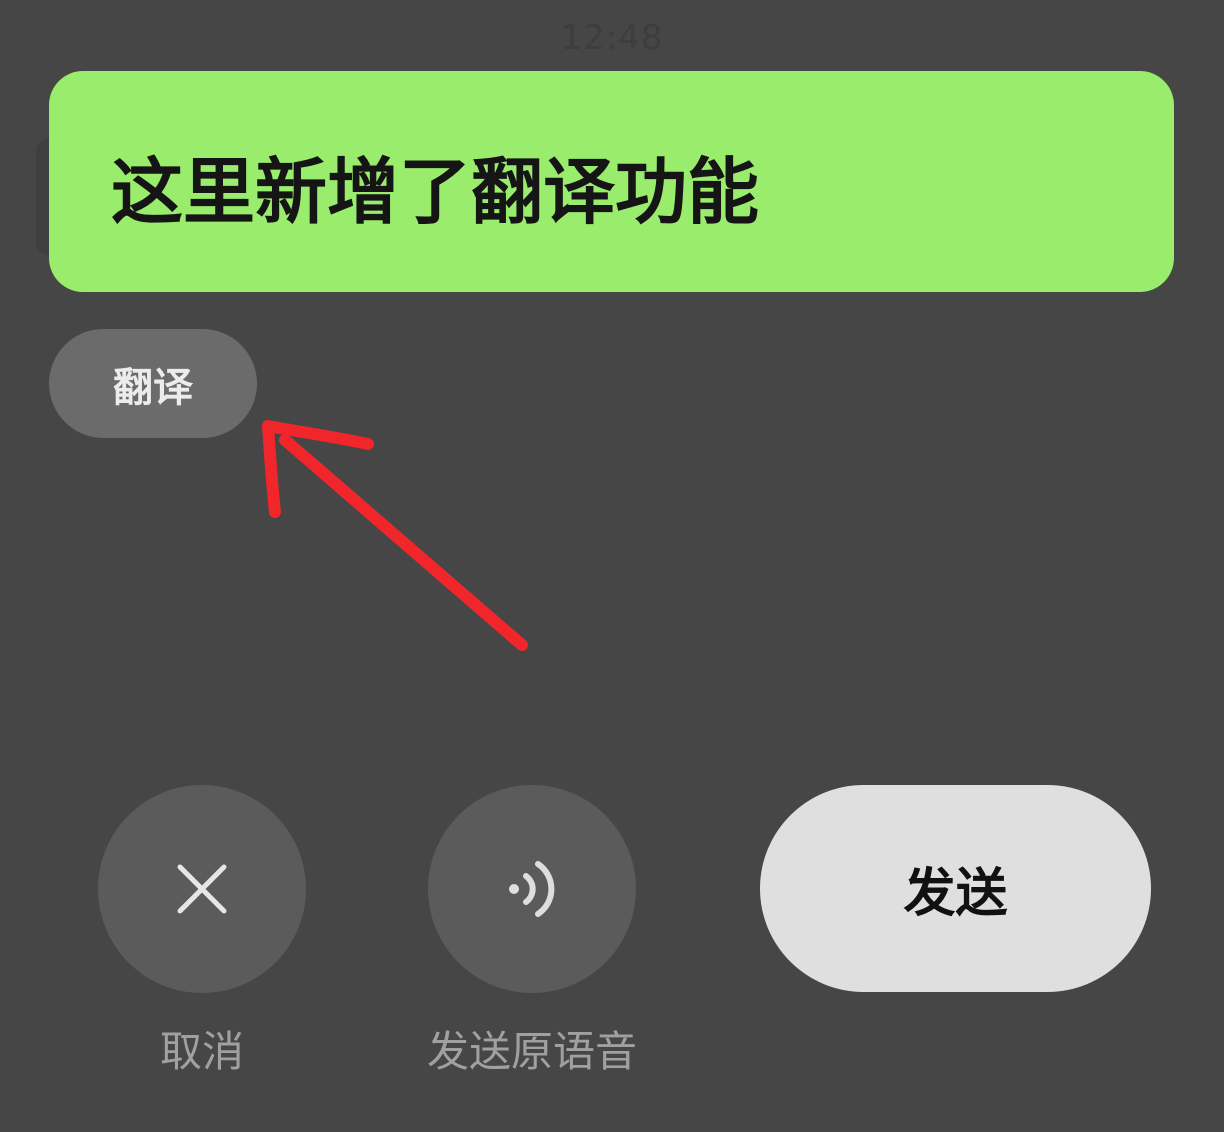  What do you see at coordinates (612, 38) in the screenshot?
I see `status-time: 12:48` at bounding box center [612, 38].